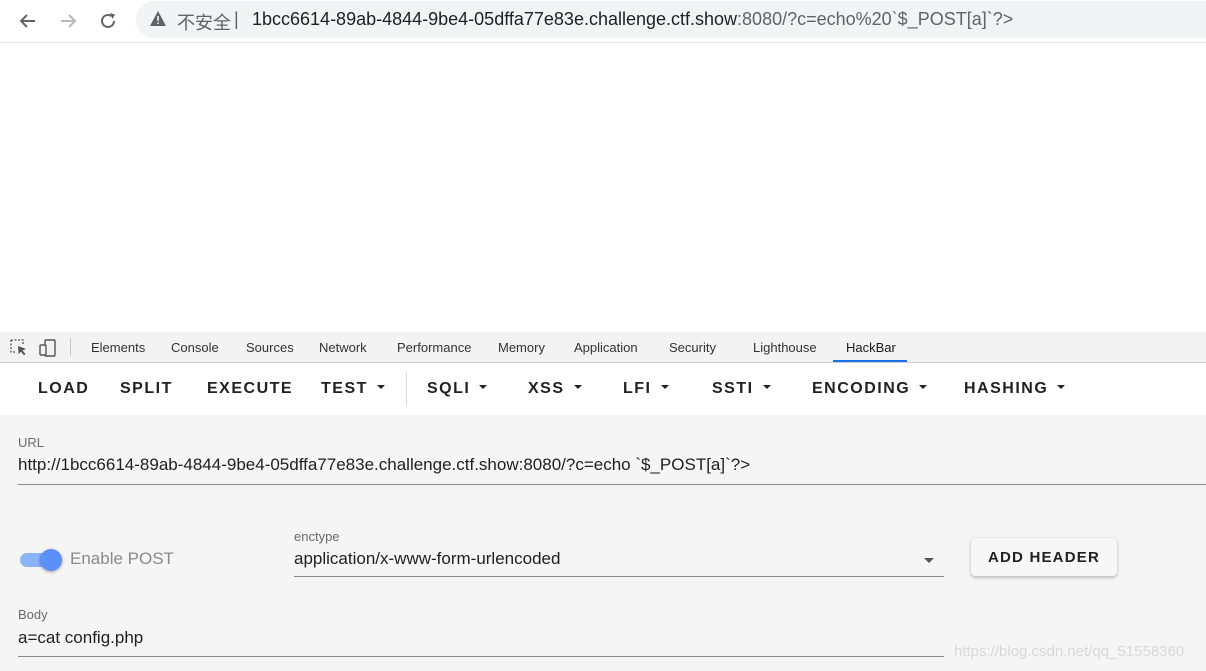 This screenshot has width=1206, height=671. I want to click on add-header-label: ADD HEADER, so click(1043, 557).